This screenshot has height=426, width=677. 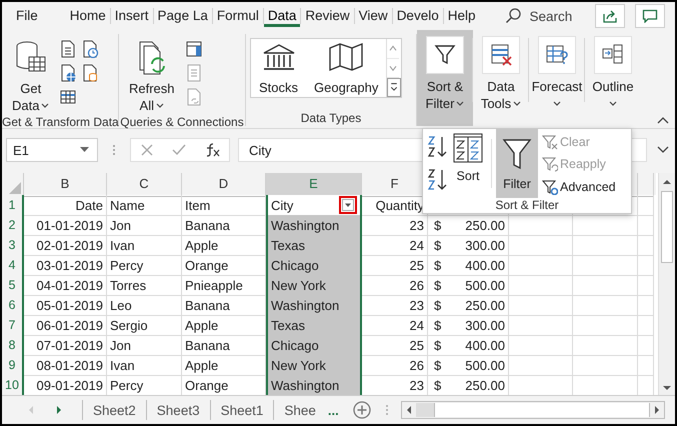 What do you see at coordinates (69, 325) in the screenshot?
I see `table-cell: 06-01-2019` at bounding box center [69, 325].